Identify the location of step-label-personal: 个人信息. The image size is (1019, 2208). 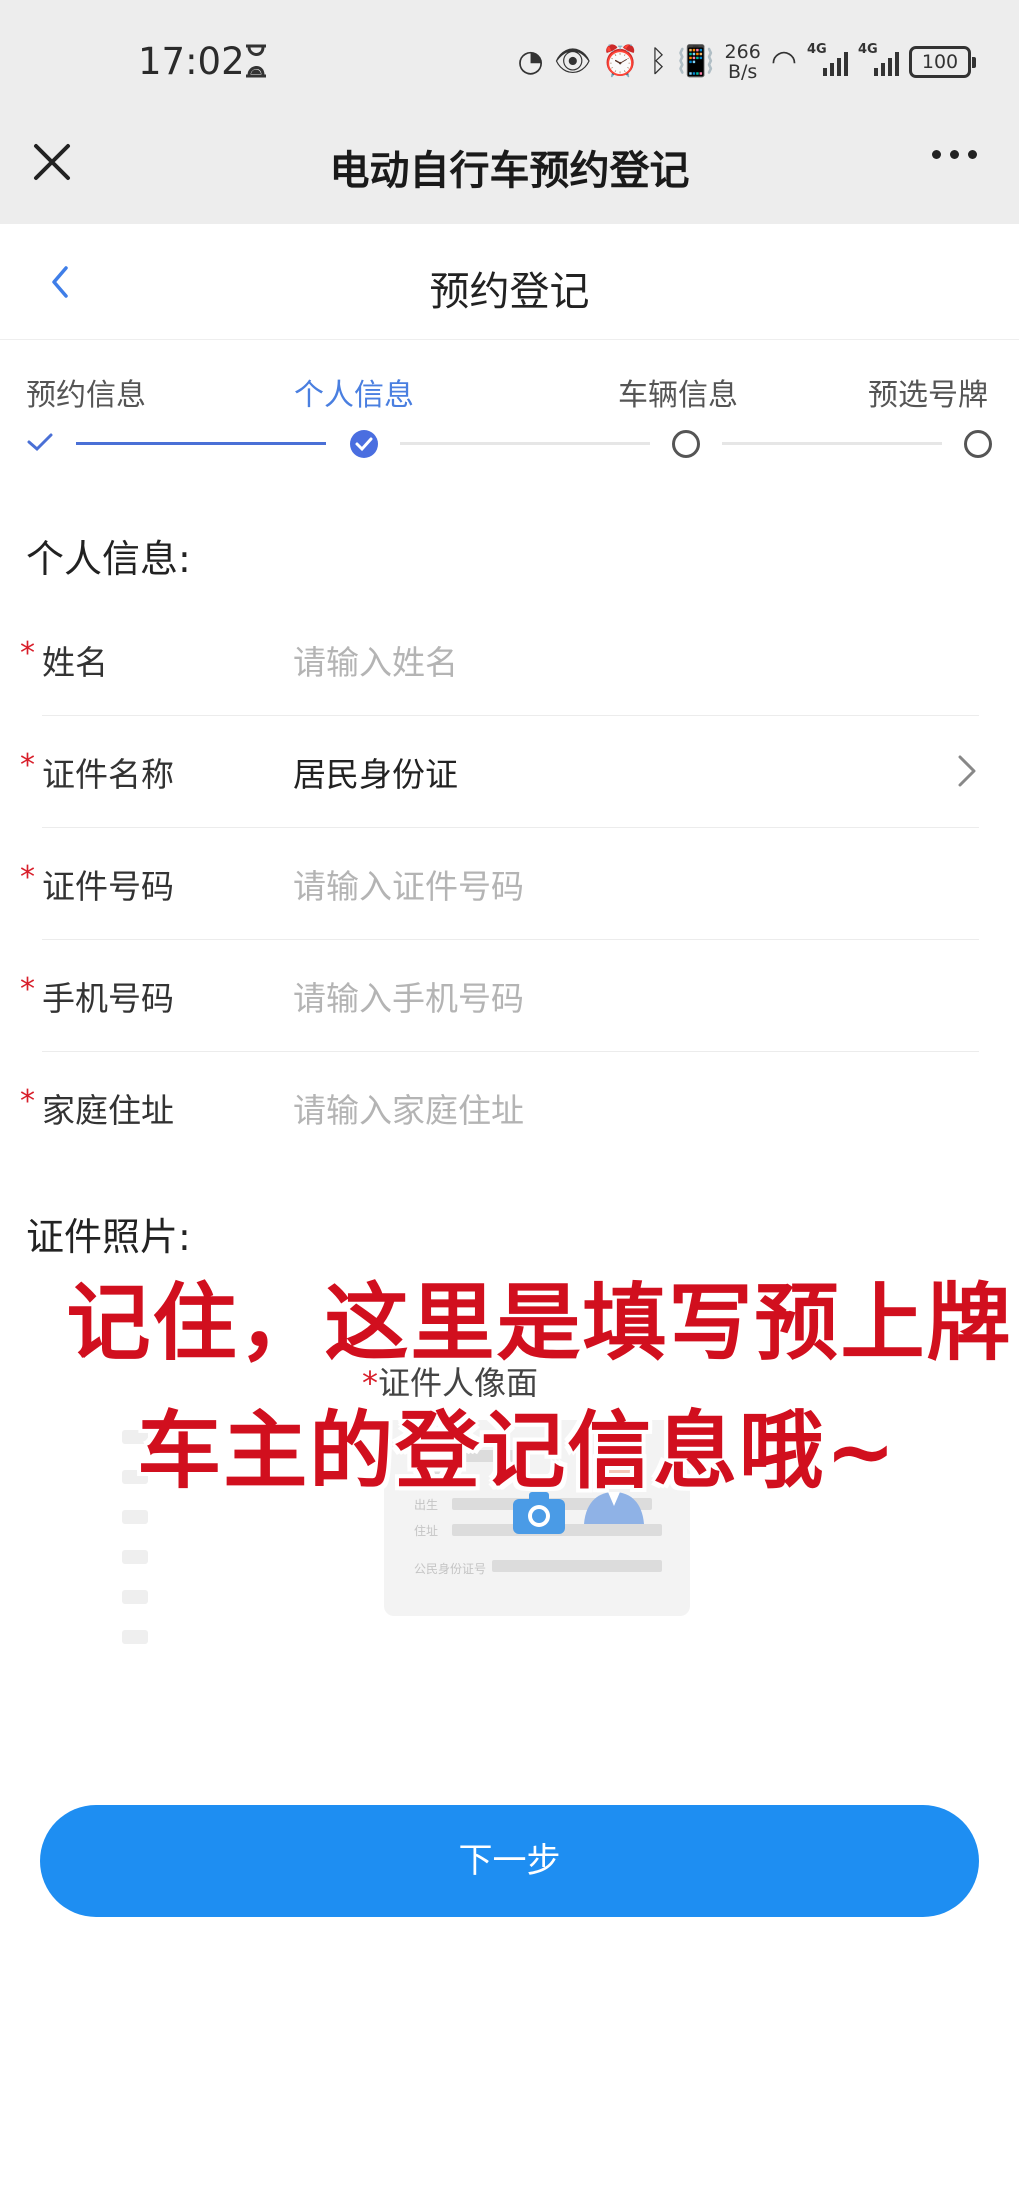
(354, 395).